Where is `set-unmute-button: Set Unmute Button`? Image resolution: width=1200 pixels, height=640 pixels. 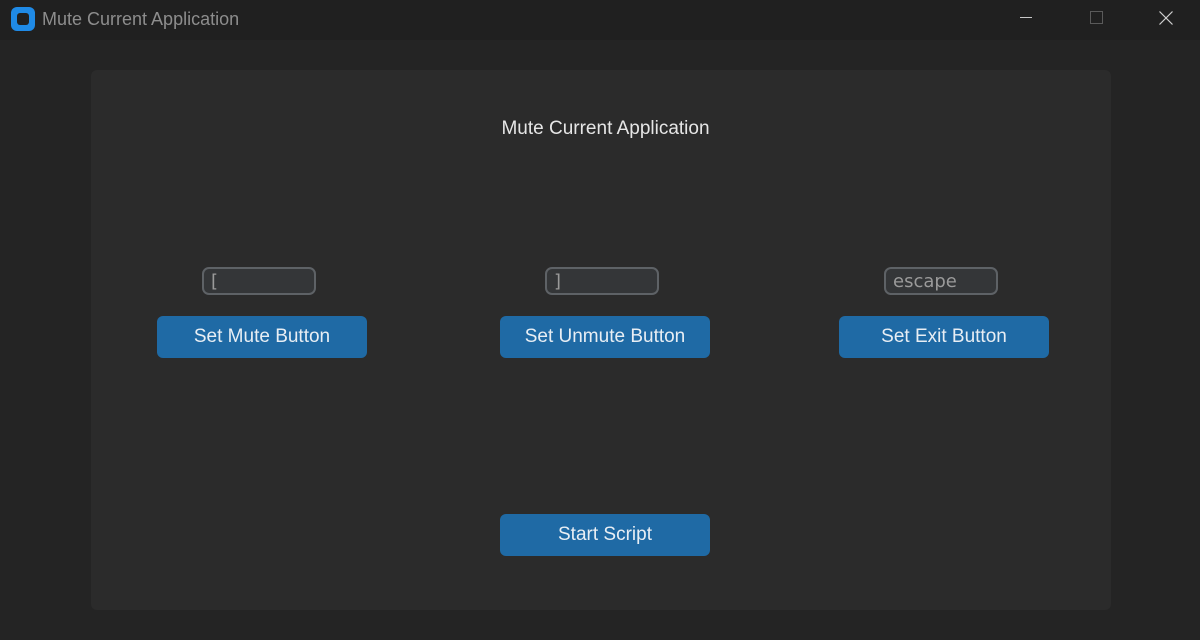 set-unmute-button: Set Unmute Button is located at coordinates (605, 337).